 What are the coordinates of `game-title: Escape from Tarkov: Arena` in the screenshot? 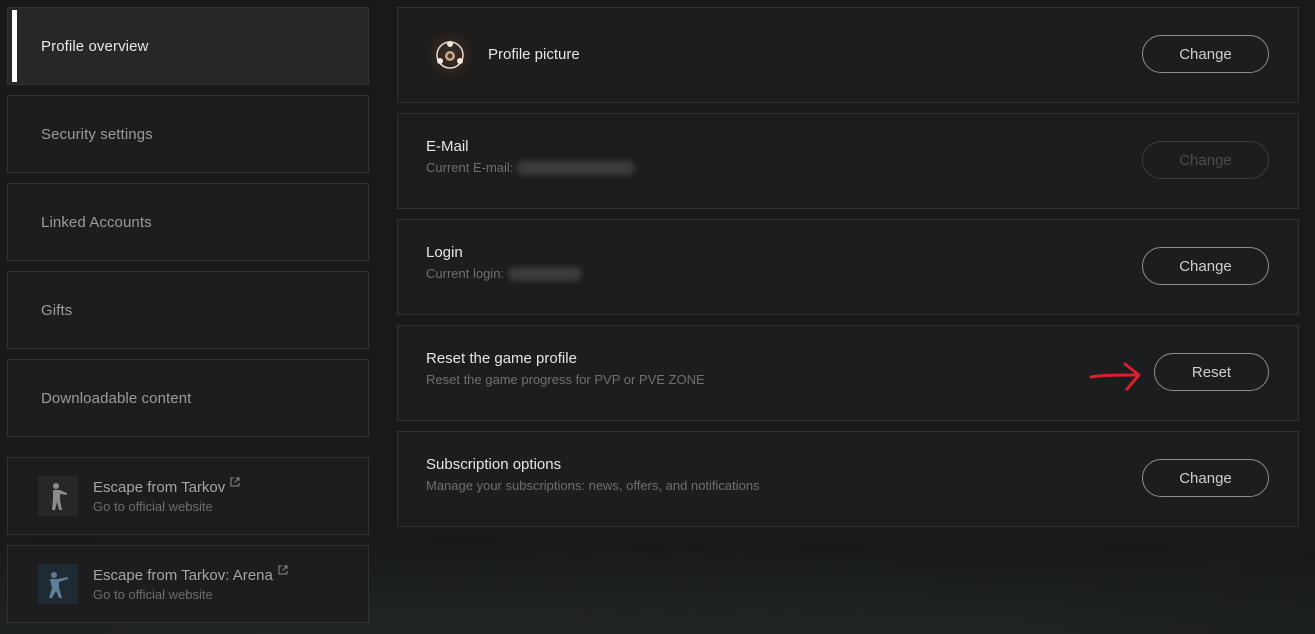 It's located at (183, 575).